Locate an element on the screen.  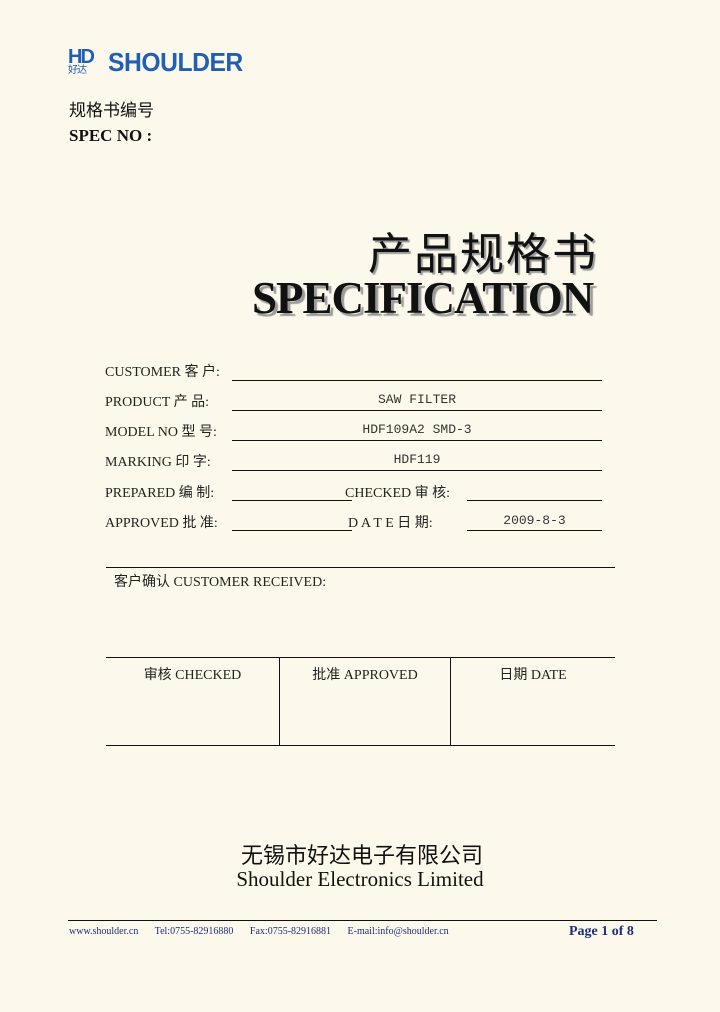
signoff-table: 审核 CHECKED 批准 APPROVED 日期 DATE is located at coordinates (360, 701).